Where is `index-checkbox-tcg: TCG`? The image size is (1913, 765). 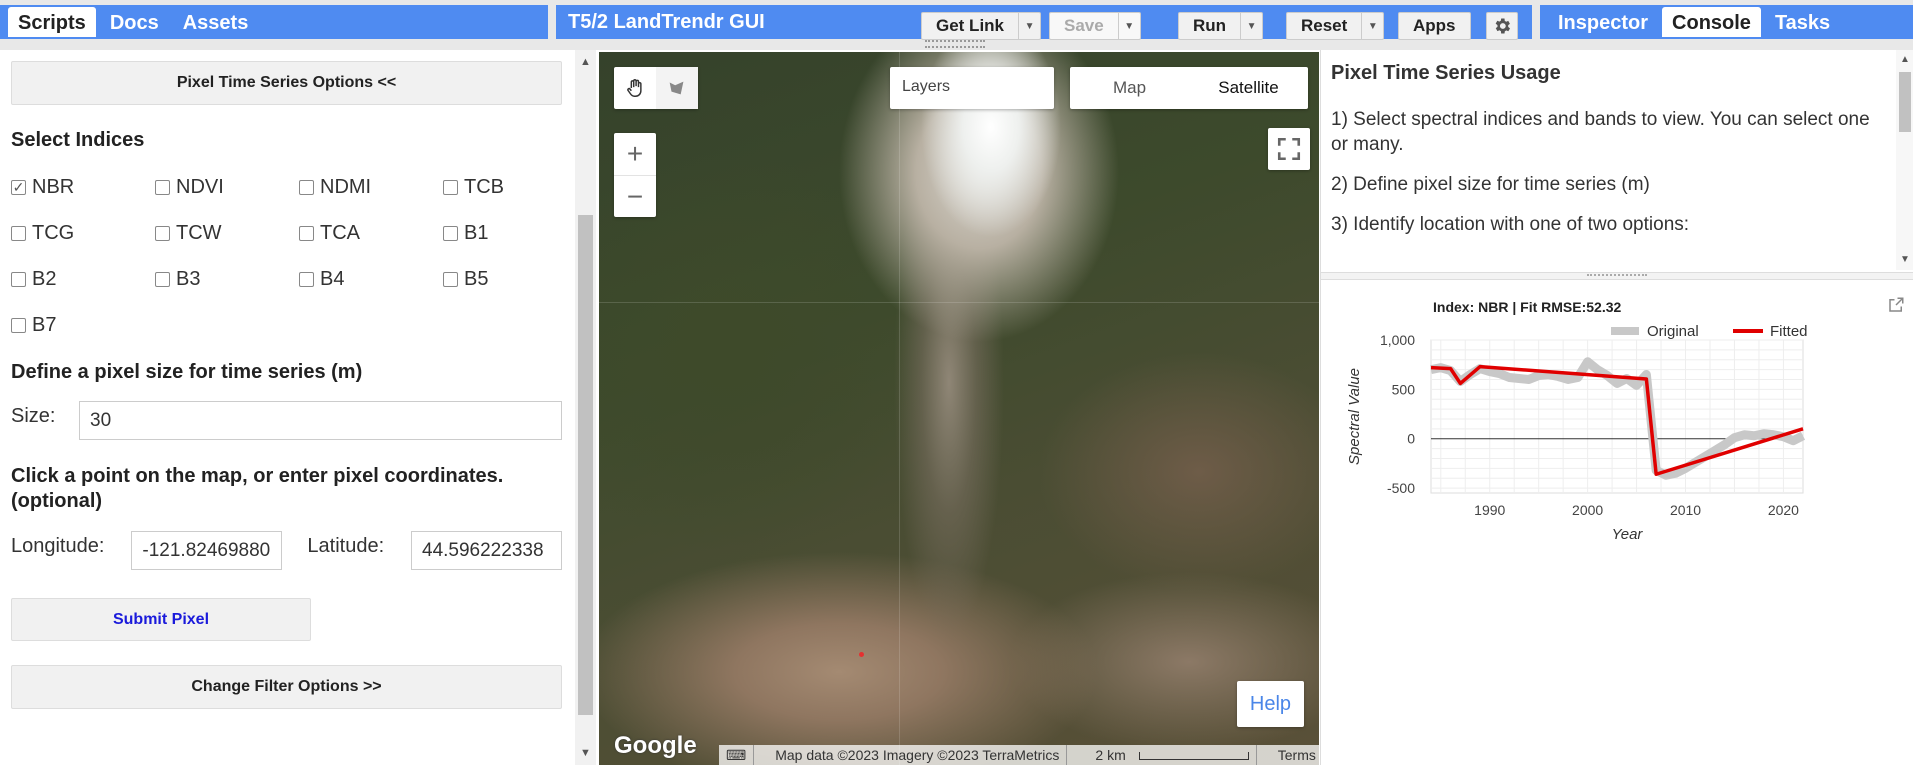 index-checkbox-tcg: TCG is located at coordinates (83, 233).